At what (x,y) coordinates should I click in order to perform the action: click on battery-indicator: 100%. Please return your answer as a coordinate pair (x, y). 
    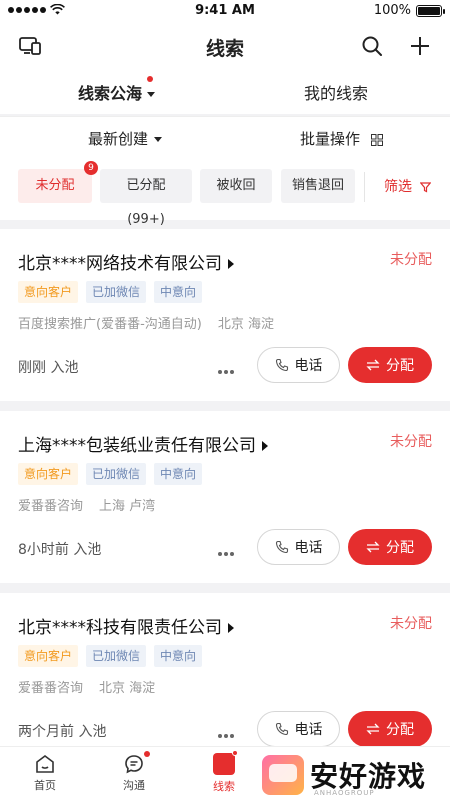
    Looking at the image, I should click on (409, 10).